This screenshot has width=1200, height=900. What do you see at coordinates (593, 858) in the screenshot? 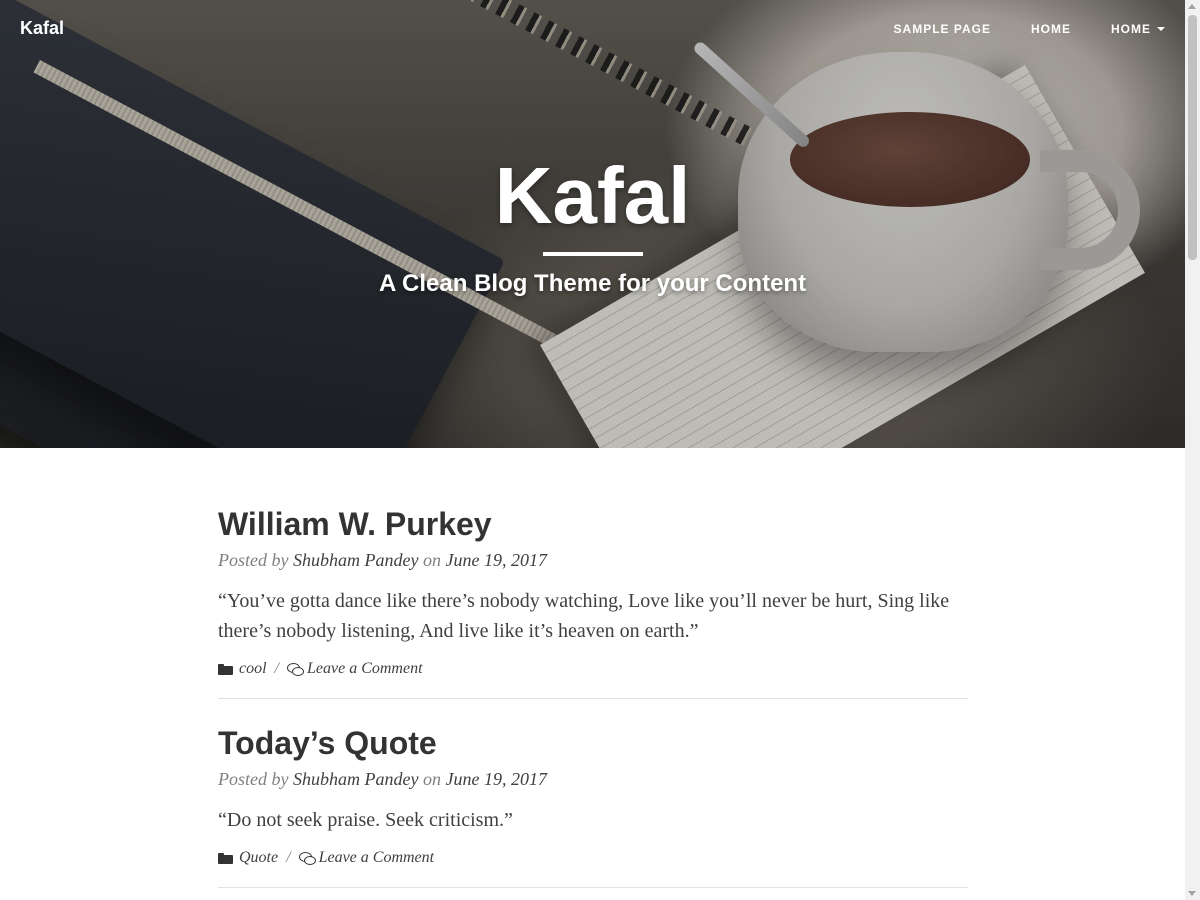
I see `post-footer: Quote / Leave a Comment` at bounding box center [593, 858].